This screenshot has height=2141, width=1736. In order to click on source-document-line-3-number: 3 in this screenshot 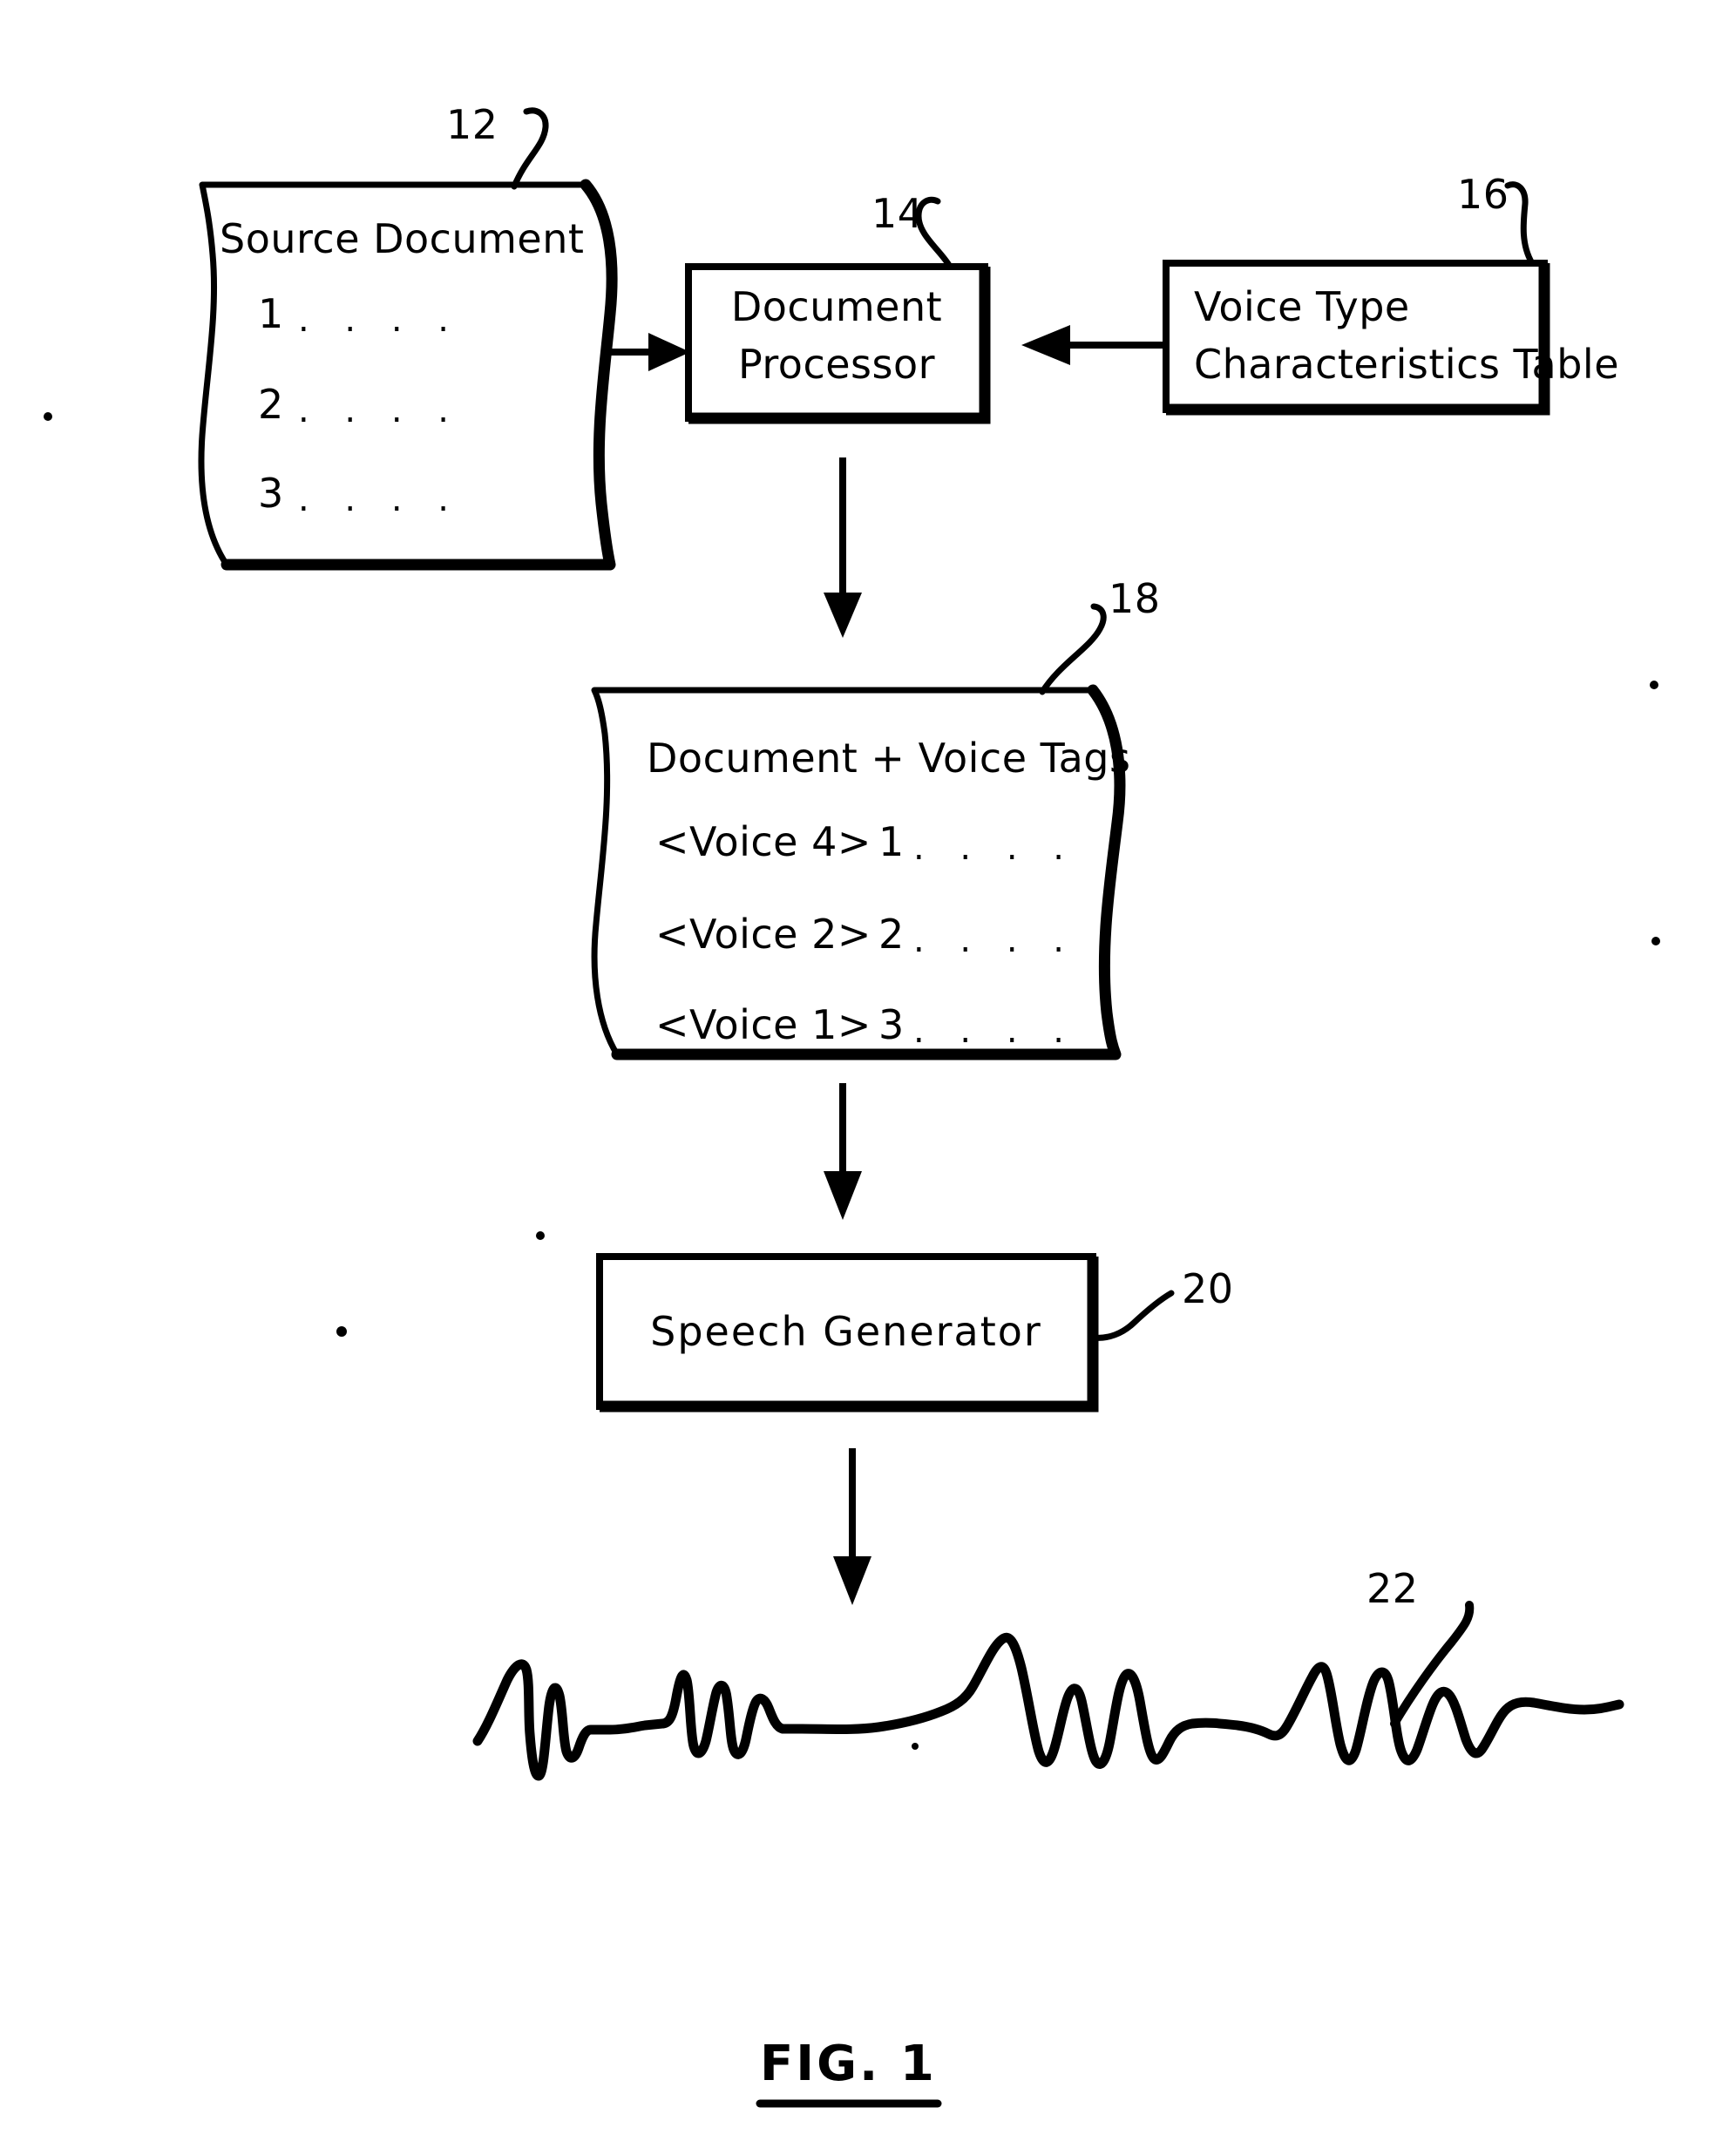, I will do `click(271, 493)`.